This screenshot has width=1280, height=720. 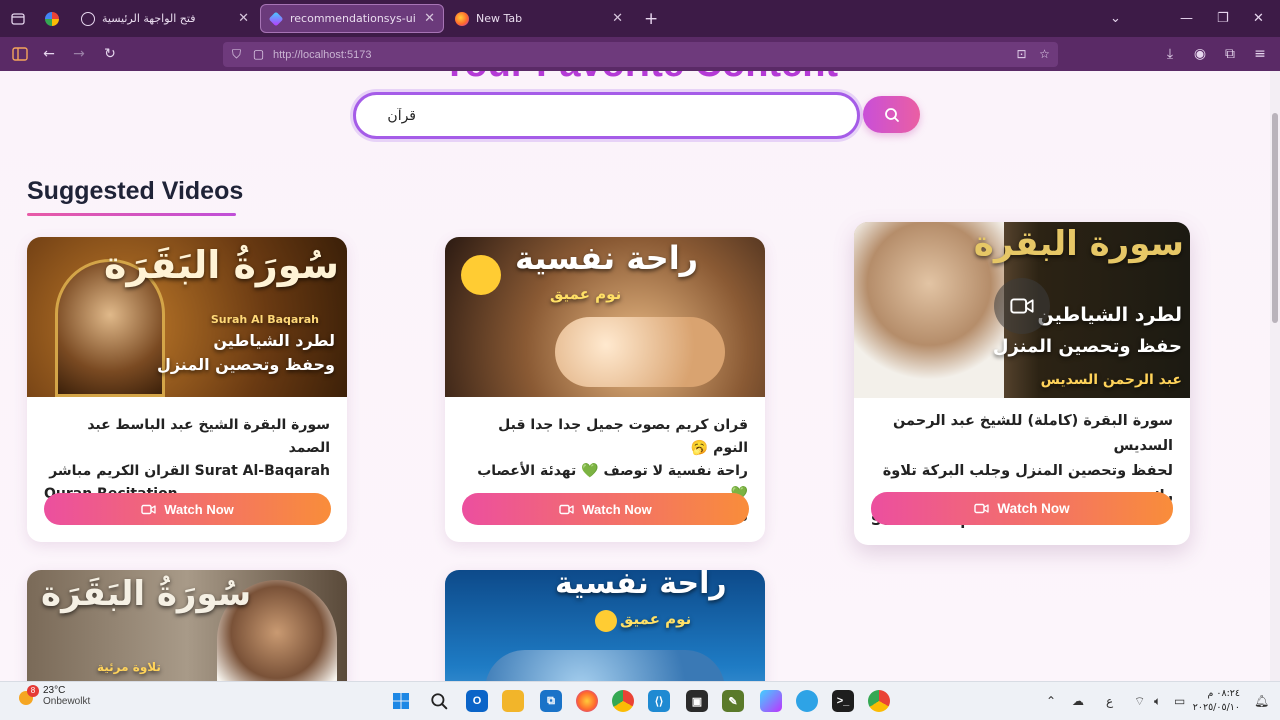 What do you see at coordinates (245, 364) in the screenshot?
I see `thumb-text: وحفظ وتحصين المنزل` at bounding box center [245, 364].